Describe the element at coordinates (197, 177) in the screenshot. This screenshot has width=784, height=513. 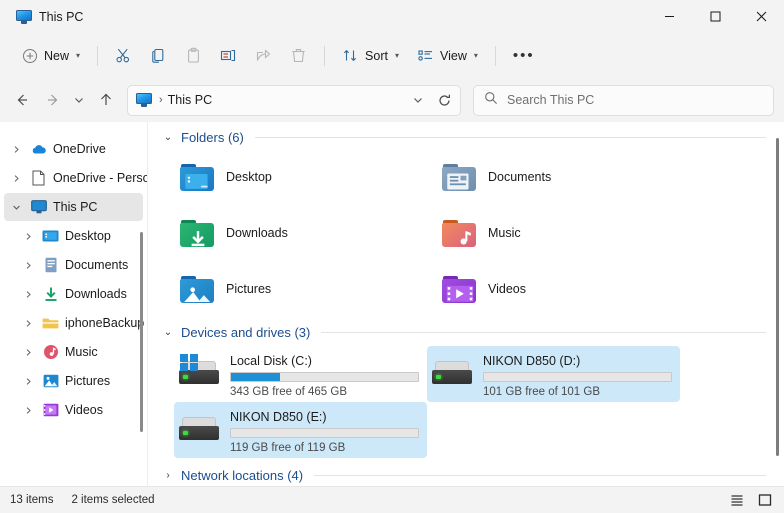
I see `desktop-folder-icon` at that location.